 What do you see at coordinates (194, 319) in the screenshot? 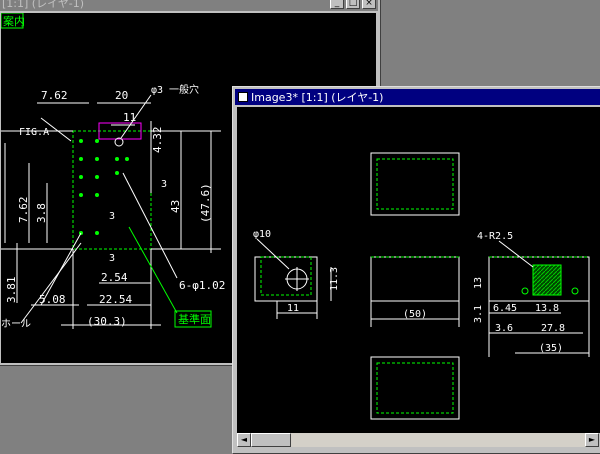
I see `ref-label: 基準面` at bounding box center [194, 319].